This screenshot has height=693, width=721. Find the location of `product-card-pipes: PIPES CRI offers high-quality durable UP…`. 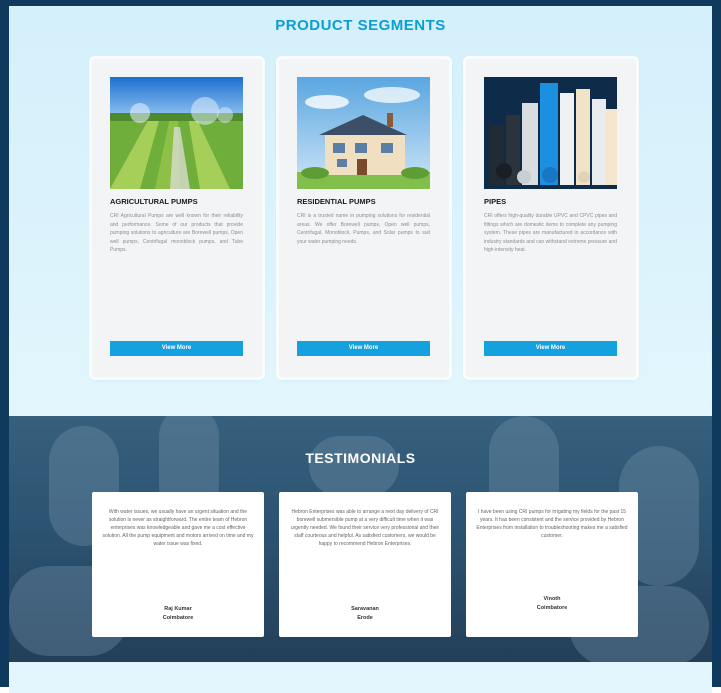

product-card-pipes: PIPES CRI offers high-quality durable UP… is located at coordinates (551, 218).